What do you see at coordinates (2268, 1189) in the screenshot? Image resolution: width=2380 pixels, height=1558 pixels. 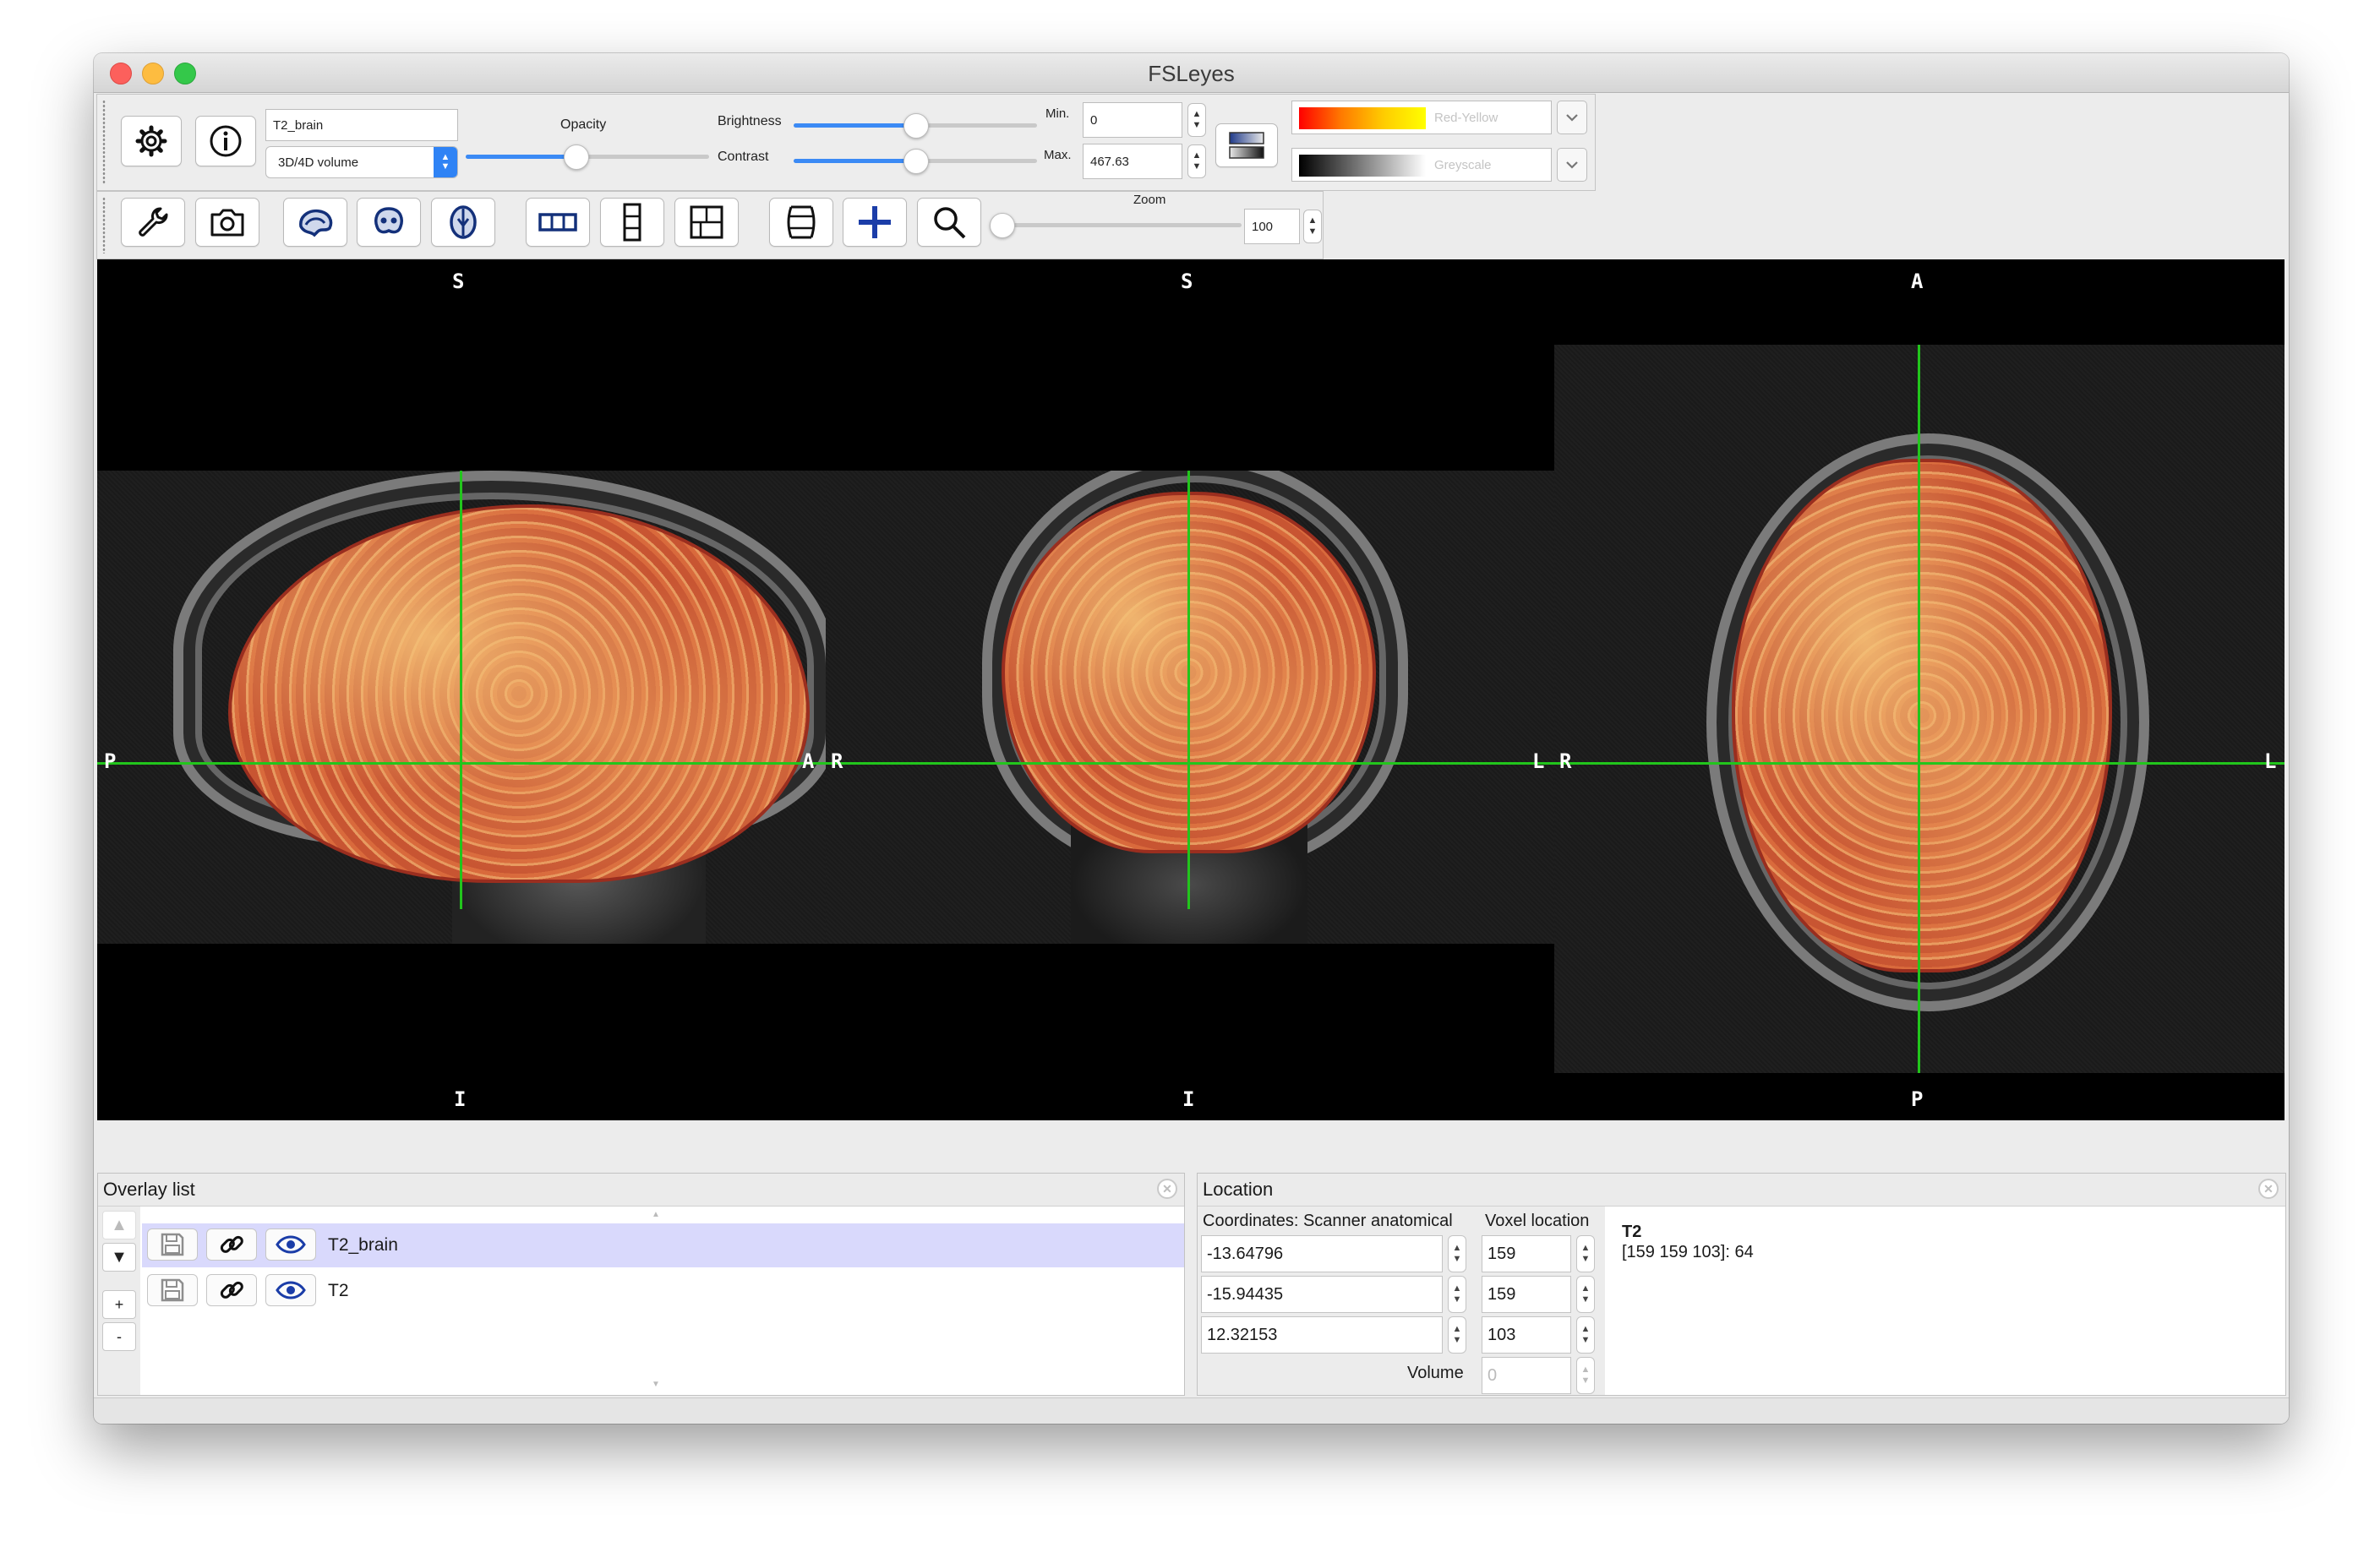 I see `close-location-button: ✕` at bounding box center [2268, 1189].